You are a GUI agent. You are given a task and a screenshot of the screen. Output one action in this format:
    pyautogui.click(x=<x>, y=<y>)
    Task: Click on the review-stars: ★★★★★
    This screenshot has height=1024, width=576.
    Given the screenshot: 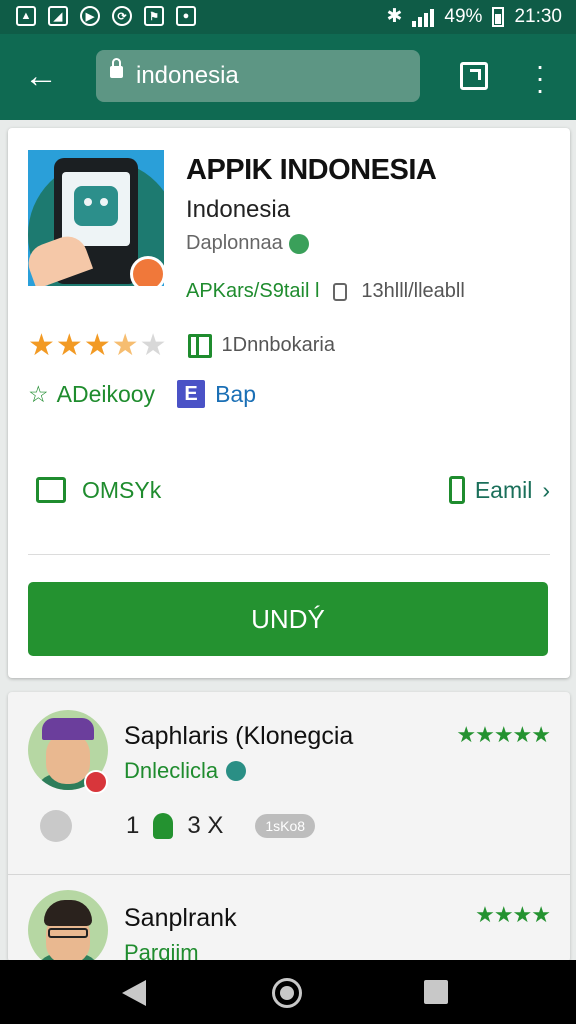 What is the action you would take?
    pyautogui.click(x=503, y=734)
    